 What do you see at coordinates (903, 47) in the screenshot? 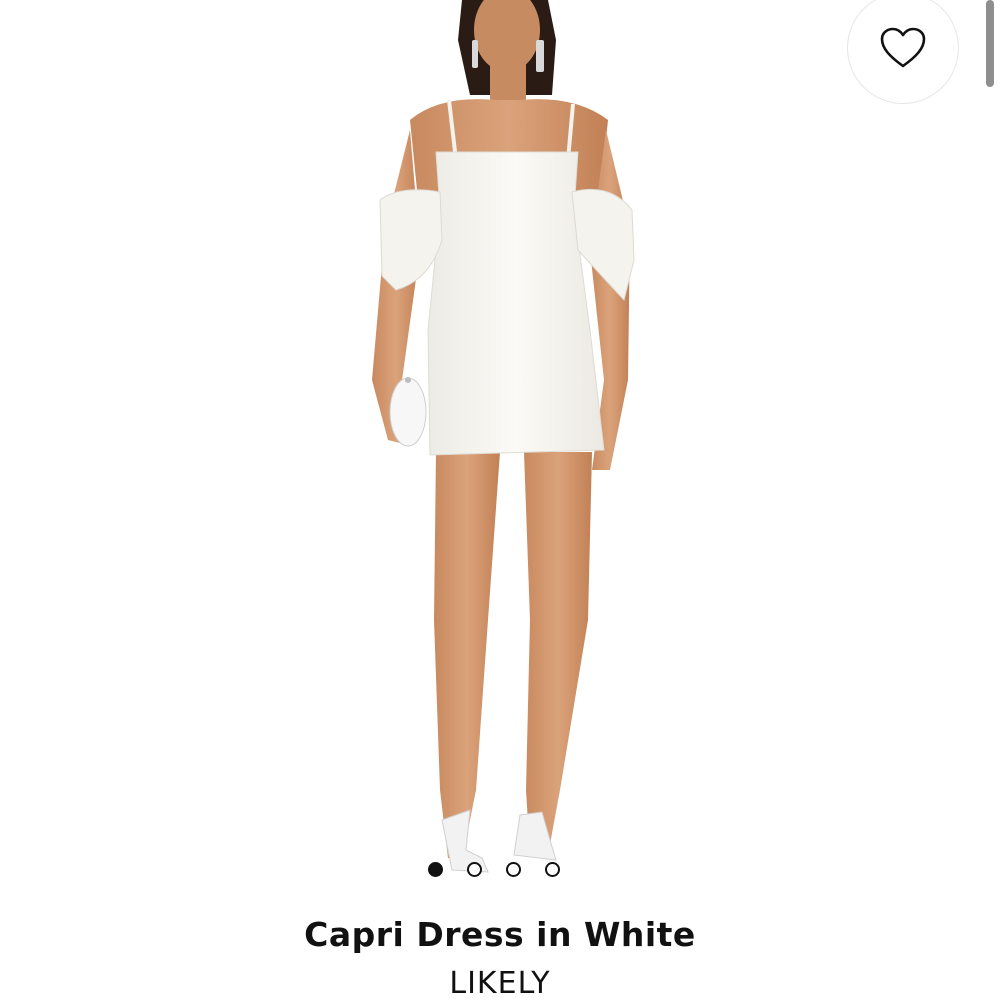
I see `heart-outline-icon` at bounding box center [903, 47].